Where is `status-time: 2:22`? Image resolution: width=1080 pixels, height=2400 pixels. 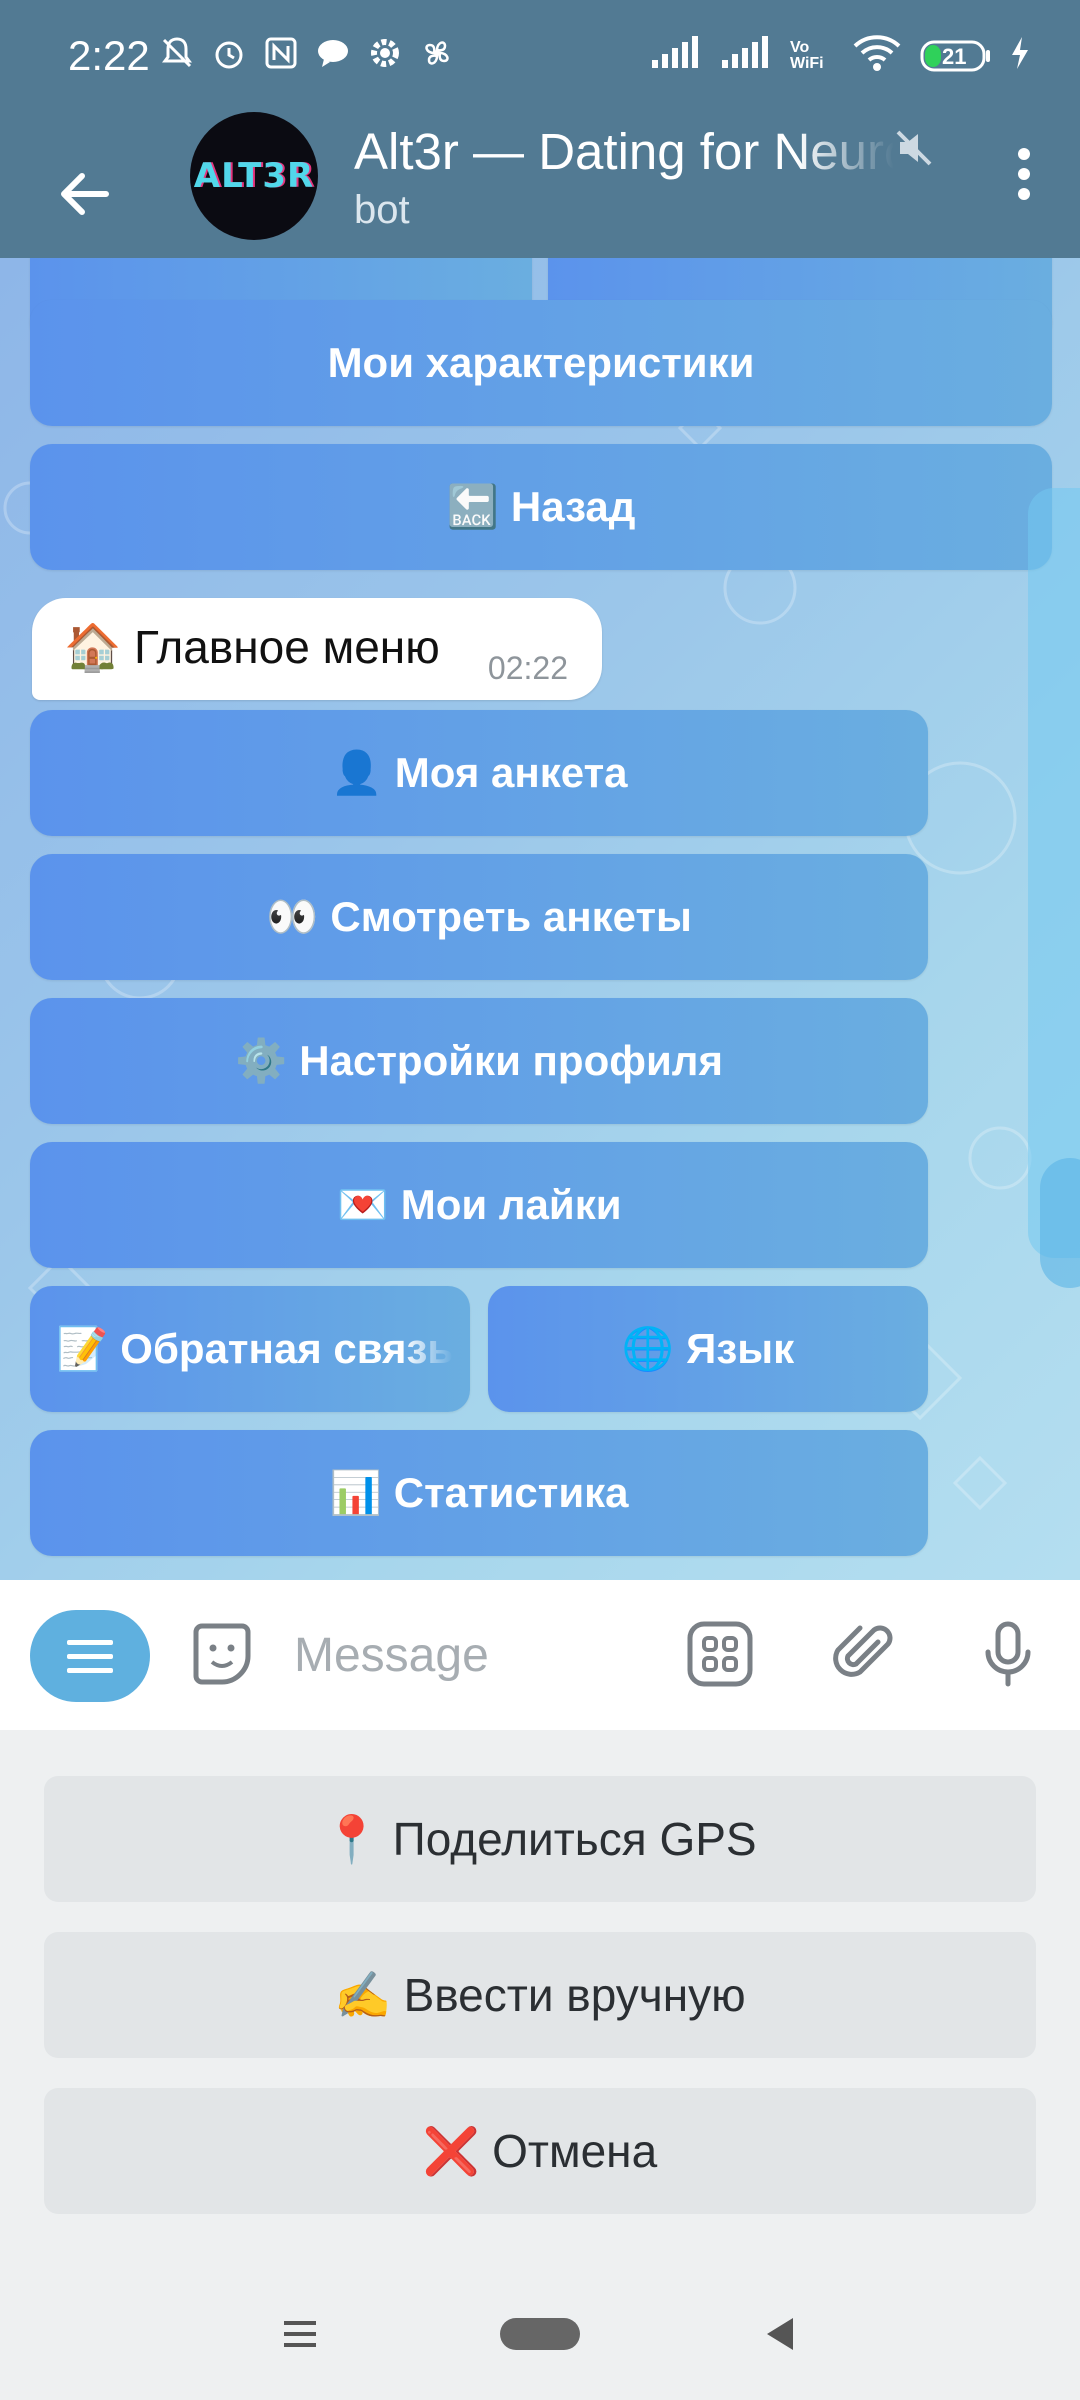 status-time: 2:22 is located at coordinates (109, 55).